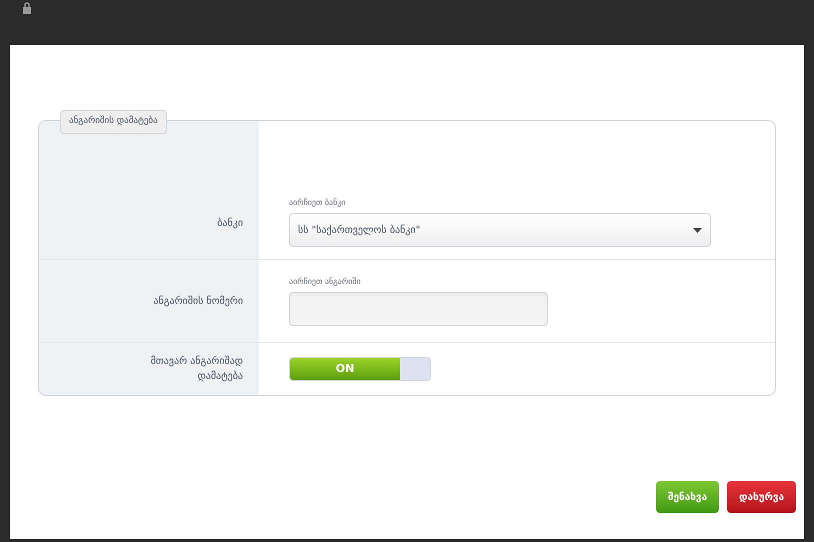 The image size is (814, 542). I want to click on close-button: დახურვა, so click(761, 497).